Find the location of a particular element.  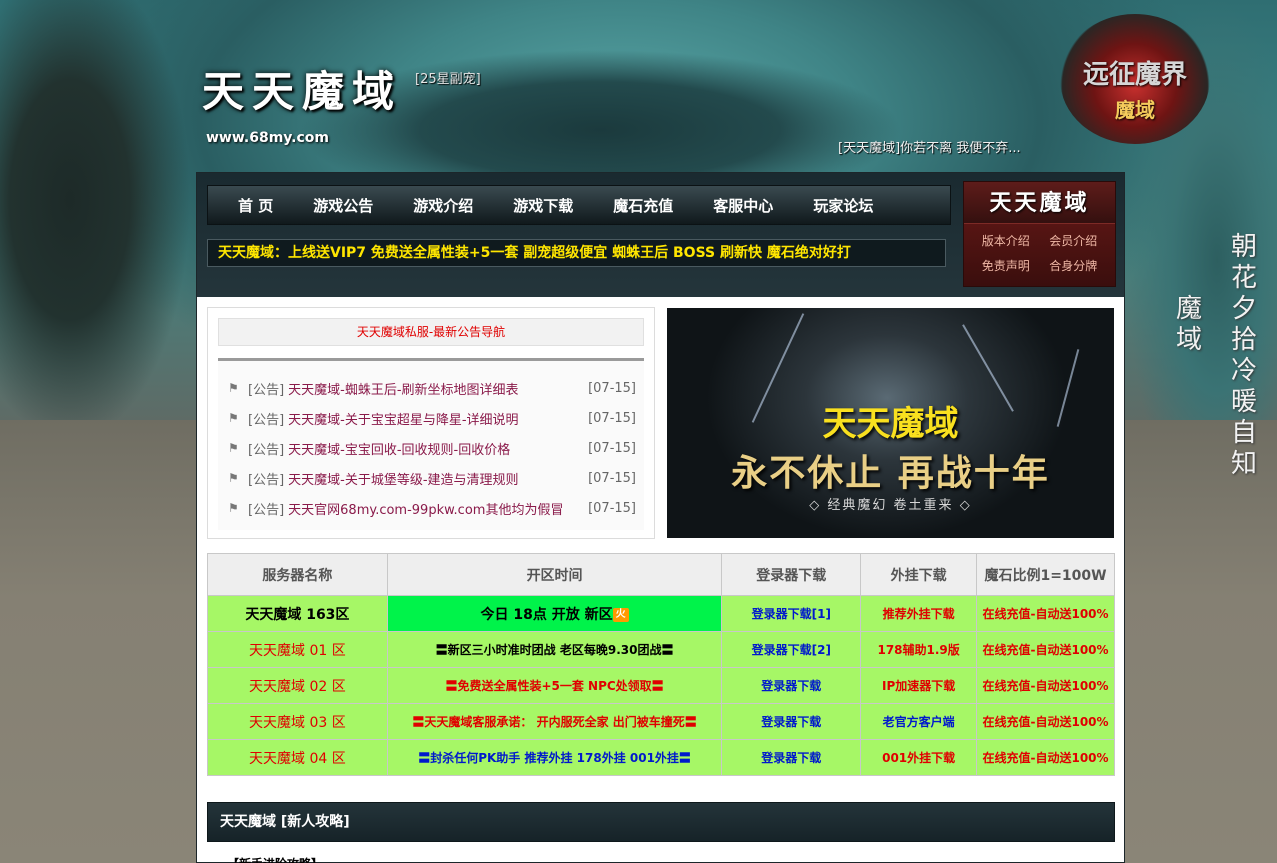

notice-link: 天天魔域-蜘蛛王后-刷新坐标地图详细表 is located at coordinates (436, 388).